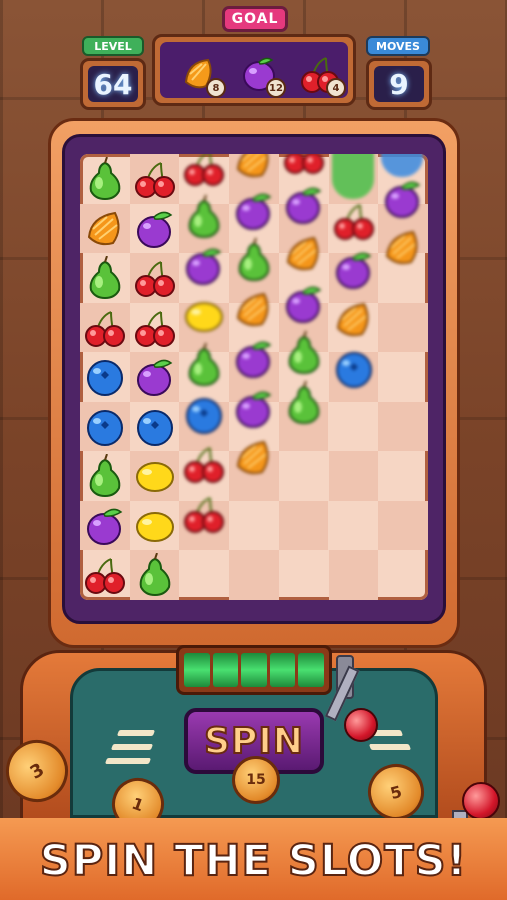 Image resolution: width=507 pixels, height=900 pixels. I want to click on goal-cherry: 4, so click(322, 75).